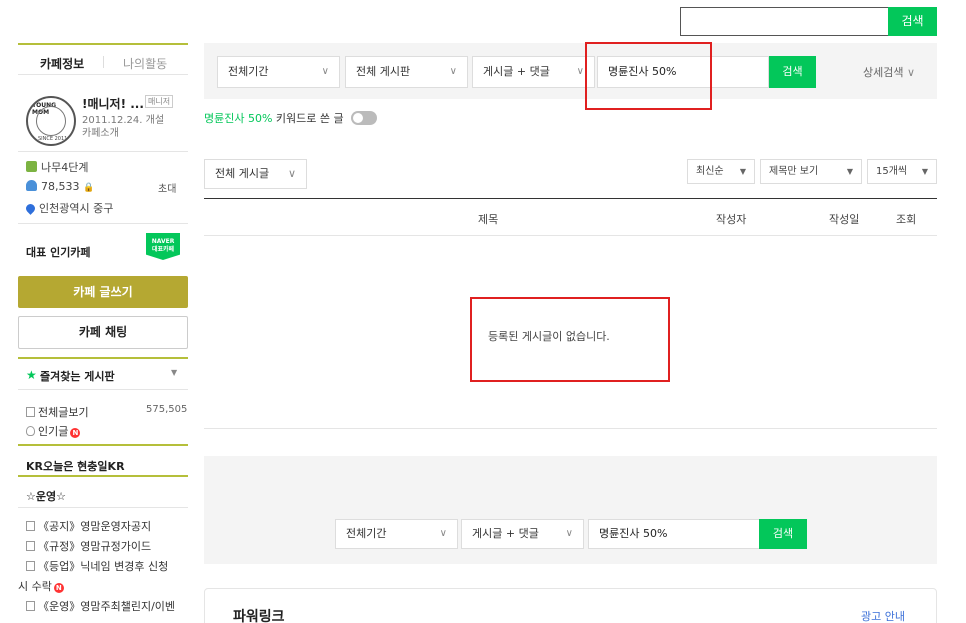 The width and height of the screenshot is (966, 623). I want to click on menu-board-label: 《규정》영맘규정가이드, so click(95, 546).